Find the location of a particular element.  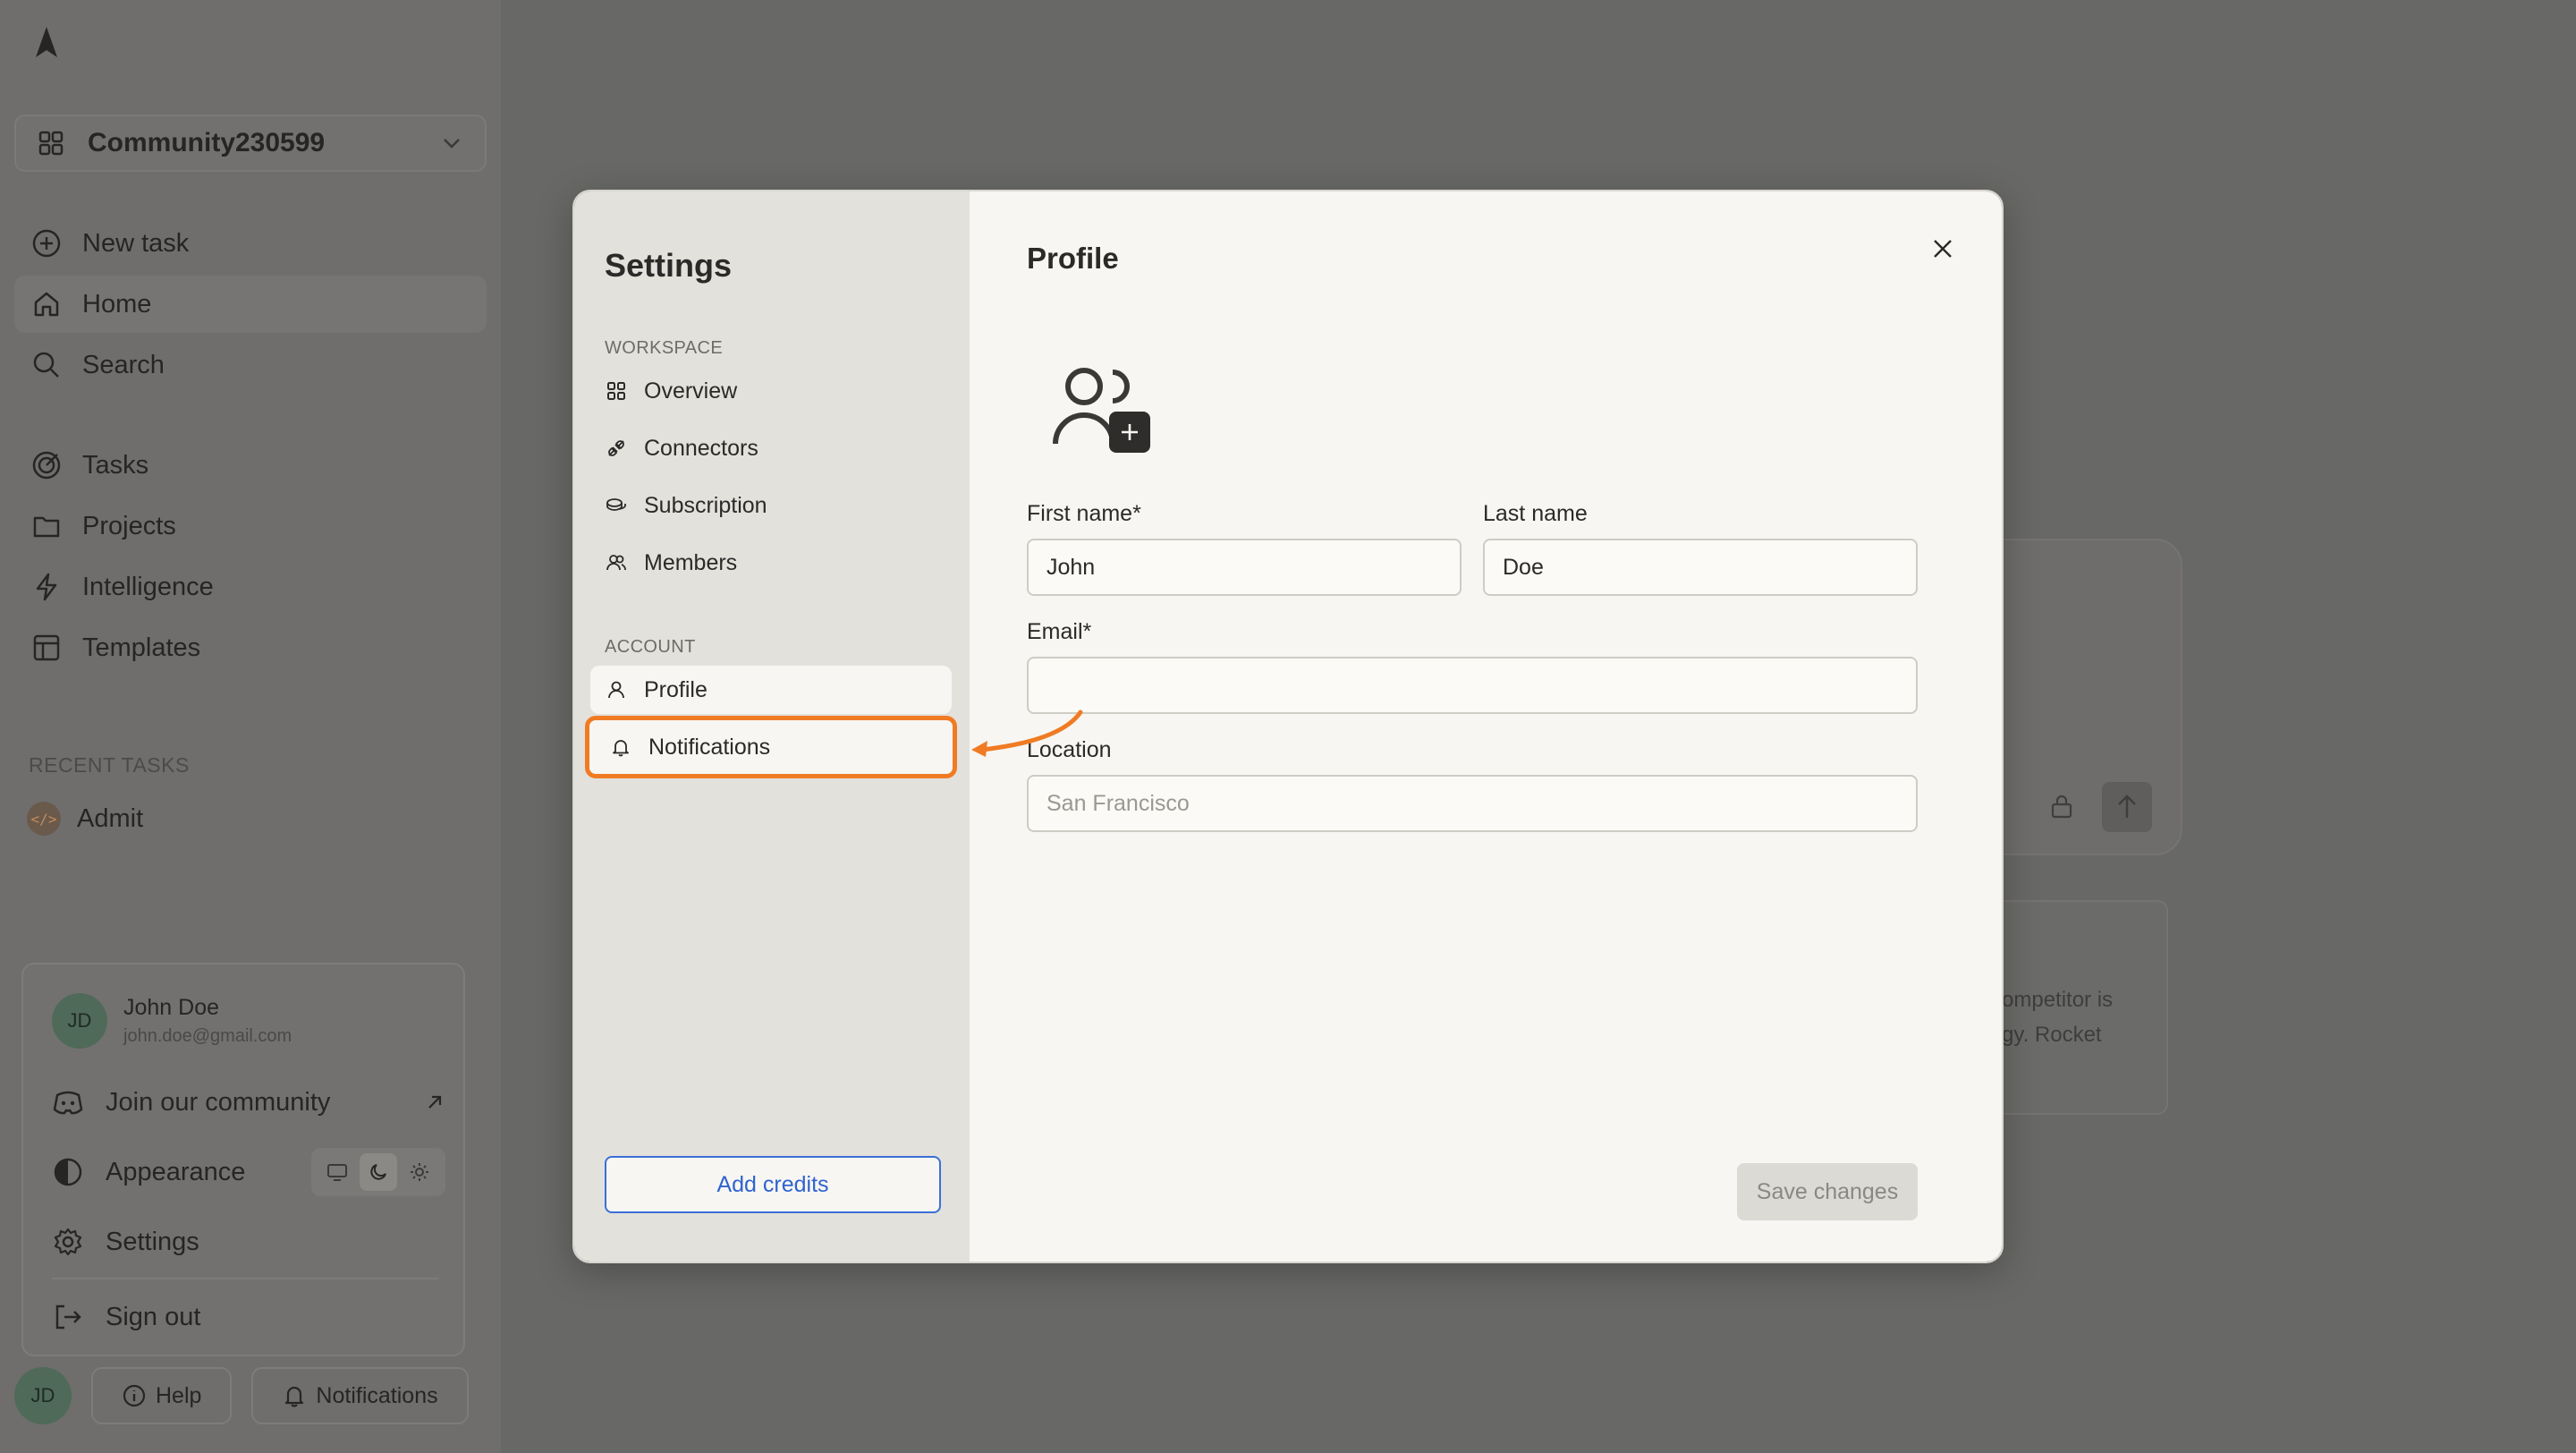

user-email: john.doe@gmail.com is located at coordinates (207, 1036).